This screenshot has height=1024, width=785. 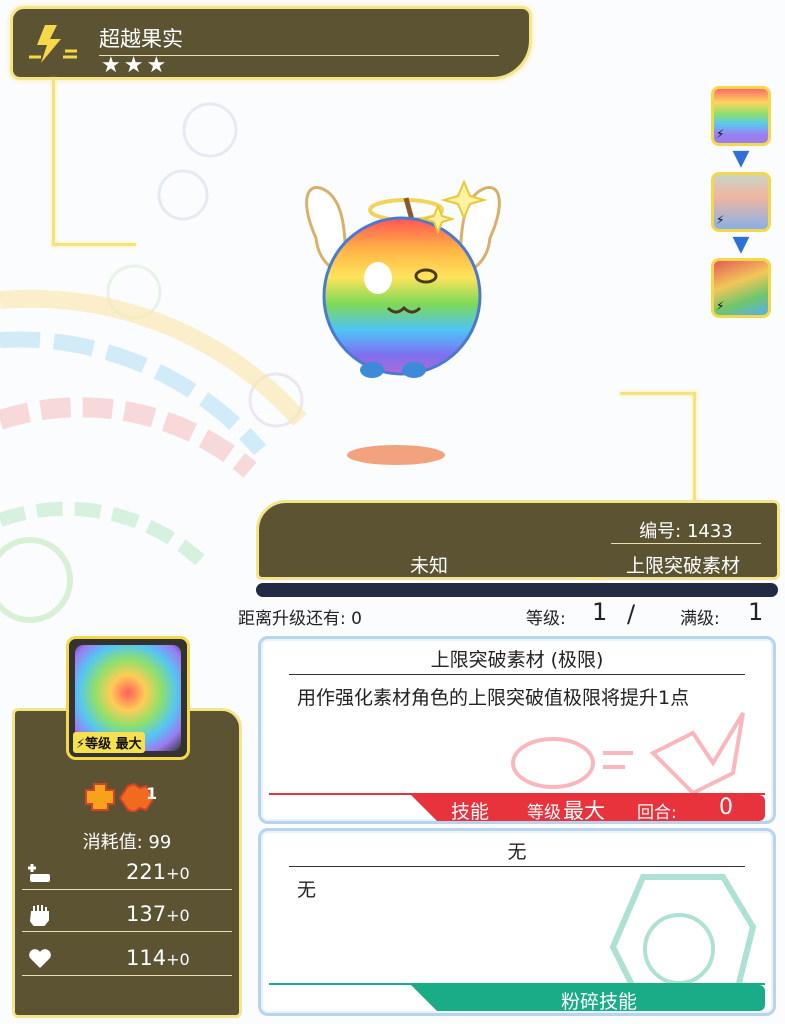 What do you see at coordinates (686, 530) in the screenshot?
I see `item-number: 编号: 1433` at bounding box center [686, 530].